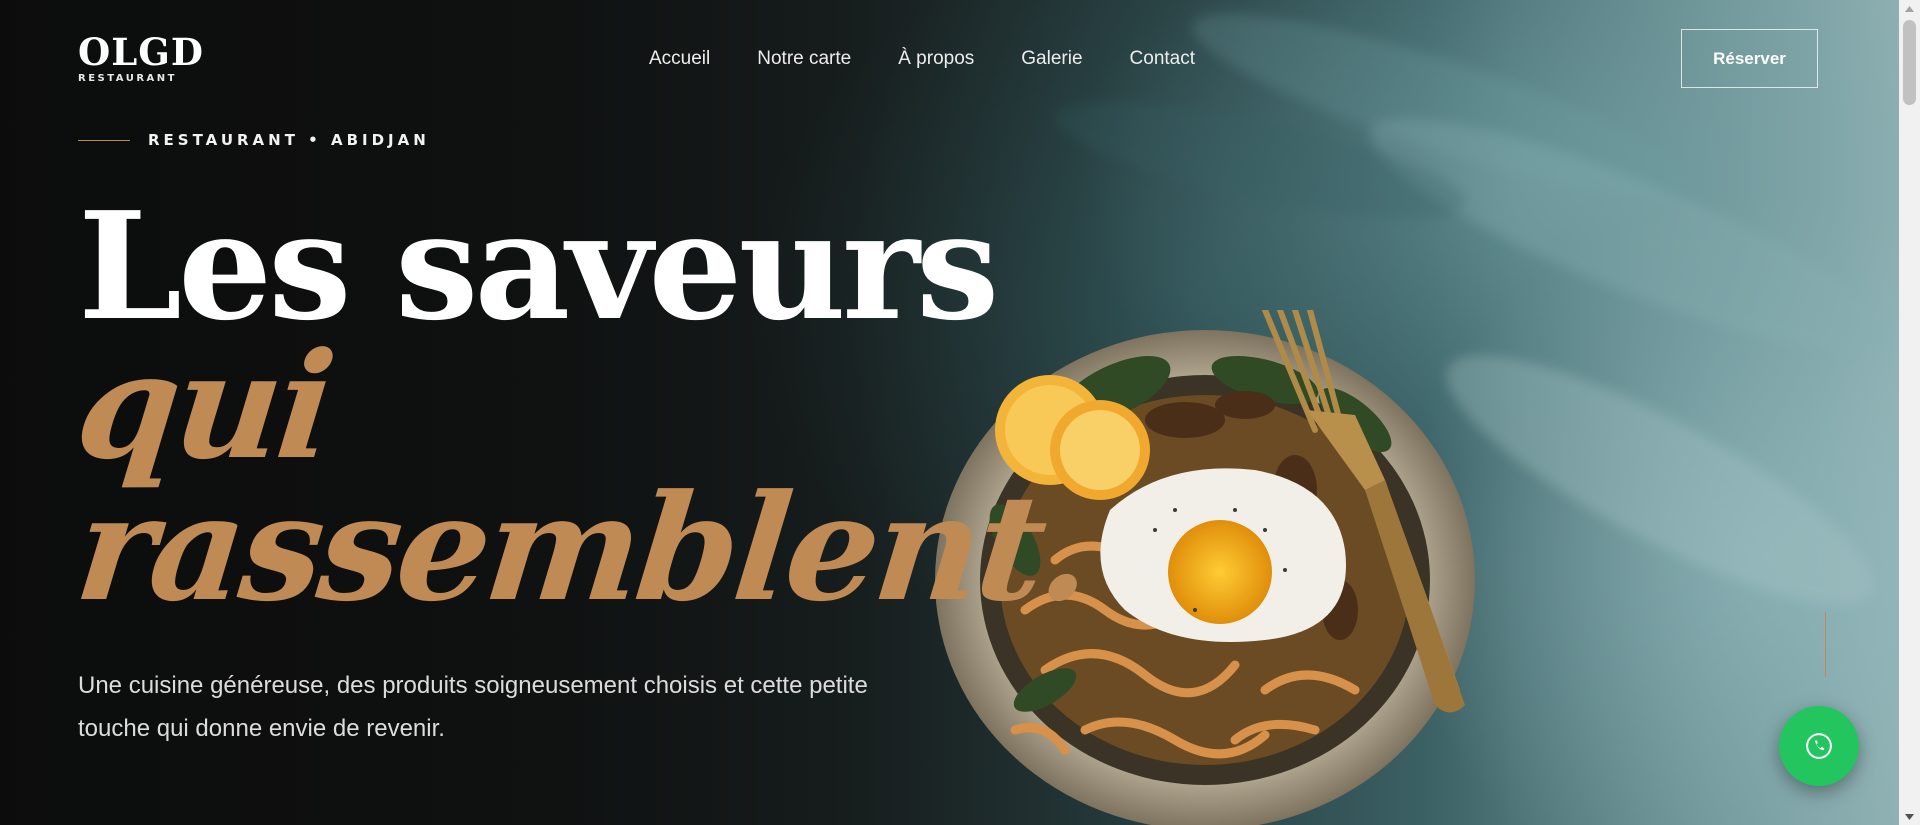 The image size is (1920, 825). What do you see at coordinates (104, 140) in the screenshot?
I see `eyebrow-divider` at bounding box center [104, 140].